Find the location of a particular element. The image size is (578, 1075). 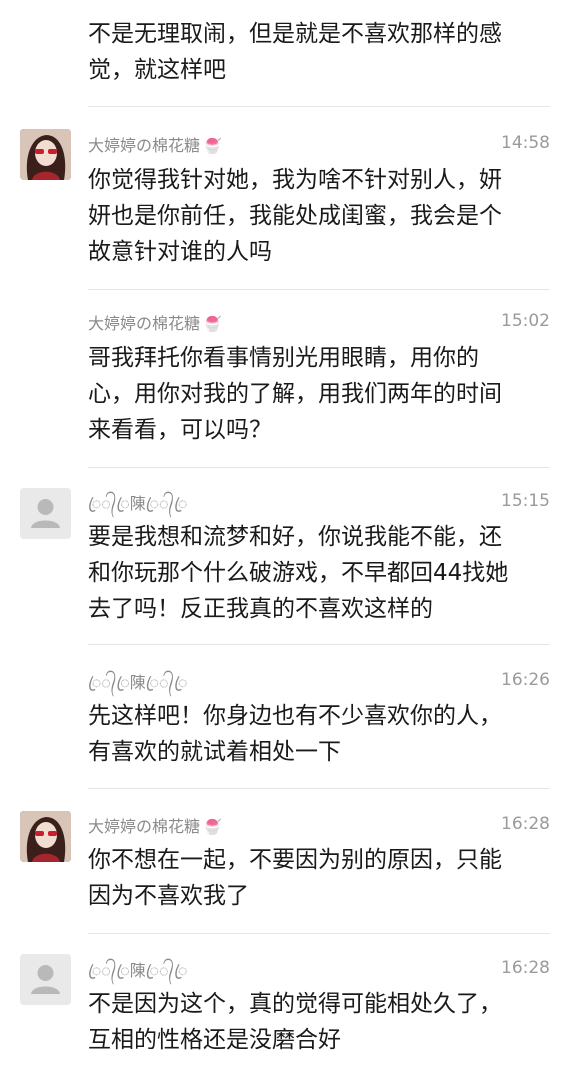

message-line: 有喜欢的就试着相处一下 is located at coordinates (214, 752).